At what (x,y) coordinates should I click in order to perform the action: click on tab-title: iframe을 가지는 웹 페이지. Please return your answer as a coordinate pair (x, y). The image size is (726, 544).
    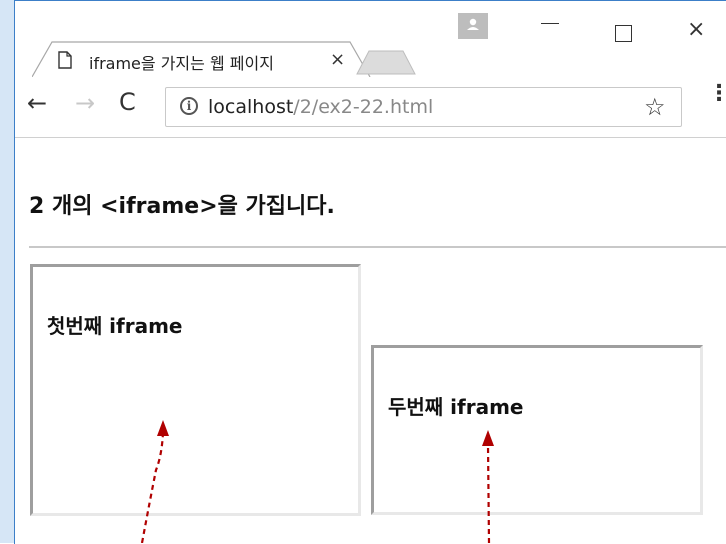
    Looking at the image, I should click on (204, 62).